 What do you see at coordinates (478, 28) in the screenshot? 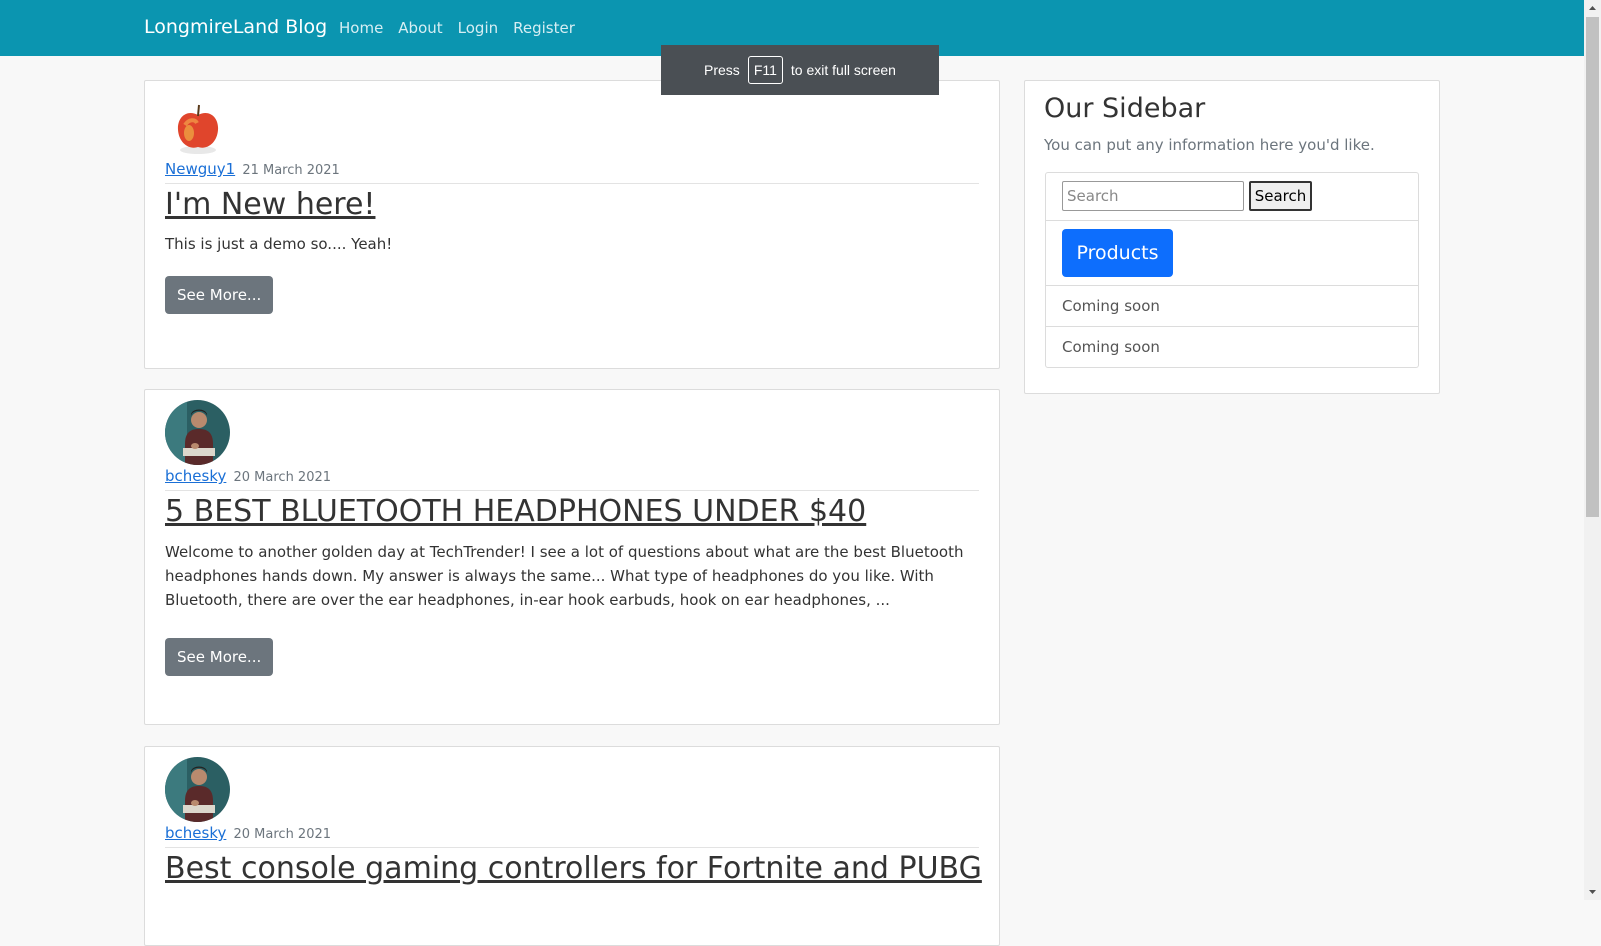
I see `nav-login-link: Login` at bounding box center [478, 28].